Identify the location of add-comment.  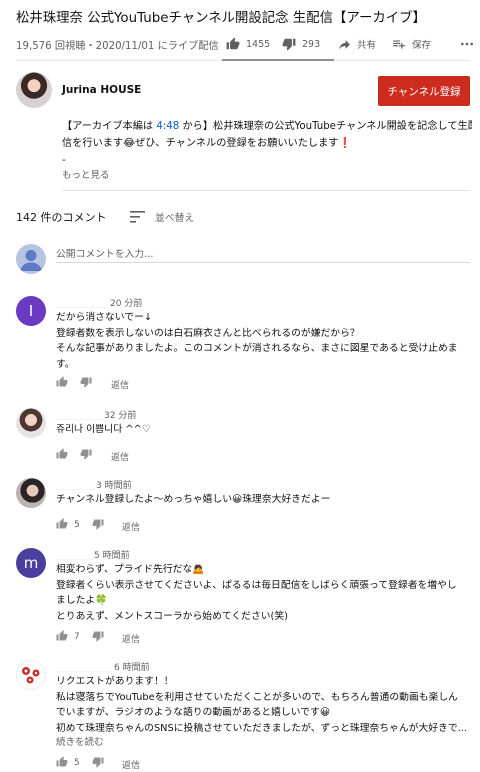
(244, 260).